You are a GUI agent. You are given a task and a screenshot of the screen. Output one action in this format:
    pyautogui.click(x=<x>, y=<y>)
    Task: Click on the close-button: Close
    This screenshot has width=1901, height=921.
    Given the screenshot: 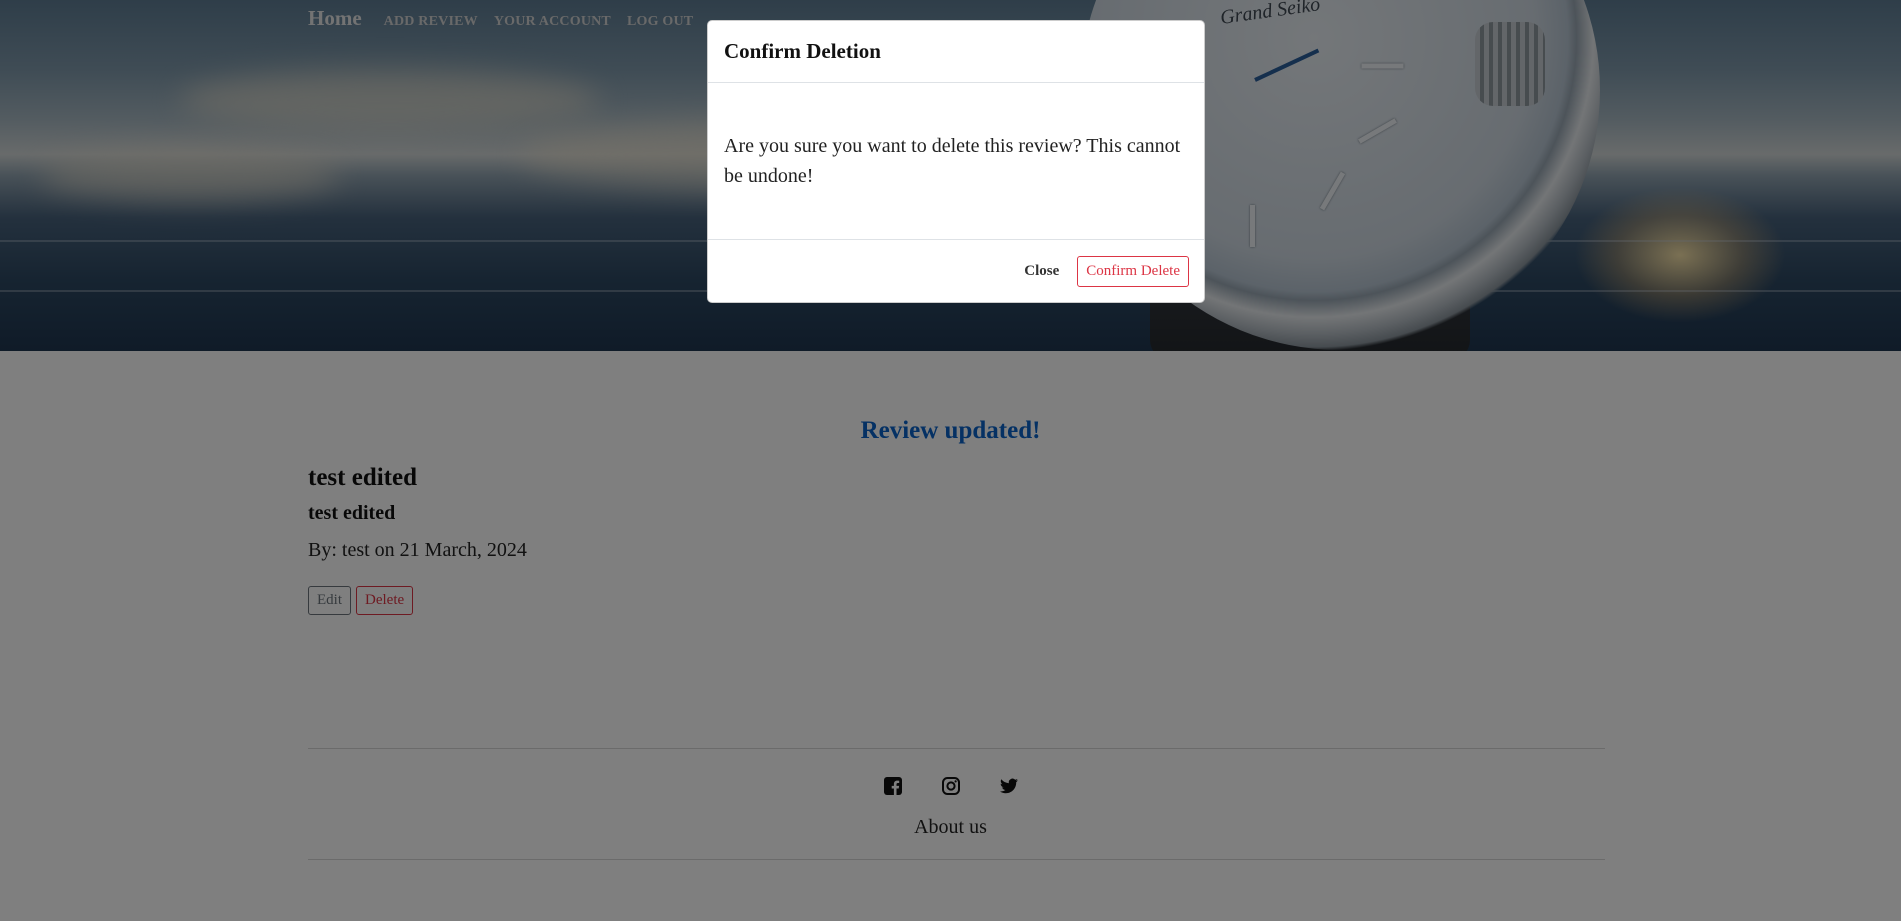 What is the action you would take?
    pyautogui.click(x=1041, y=271)
    